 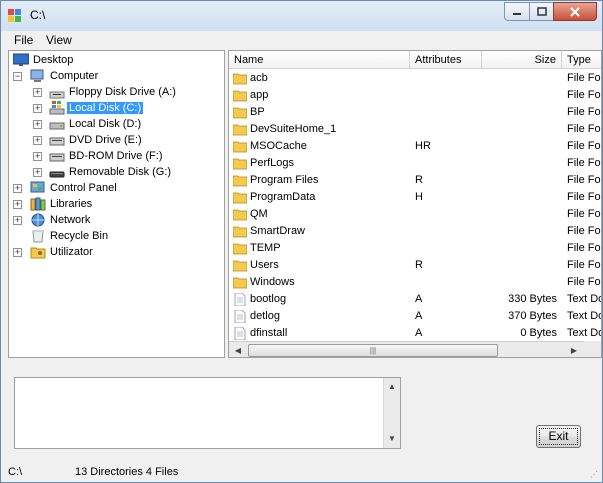 What do you see at coordinates (415, 95) in the screenshot?
I see `table-row: app File Folder` at bounding box center [415, 95].